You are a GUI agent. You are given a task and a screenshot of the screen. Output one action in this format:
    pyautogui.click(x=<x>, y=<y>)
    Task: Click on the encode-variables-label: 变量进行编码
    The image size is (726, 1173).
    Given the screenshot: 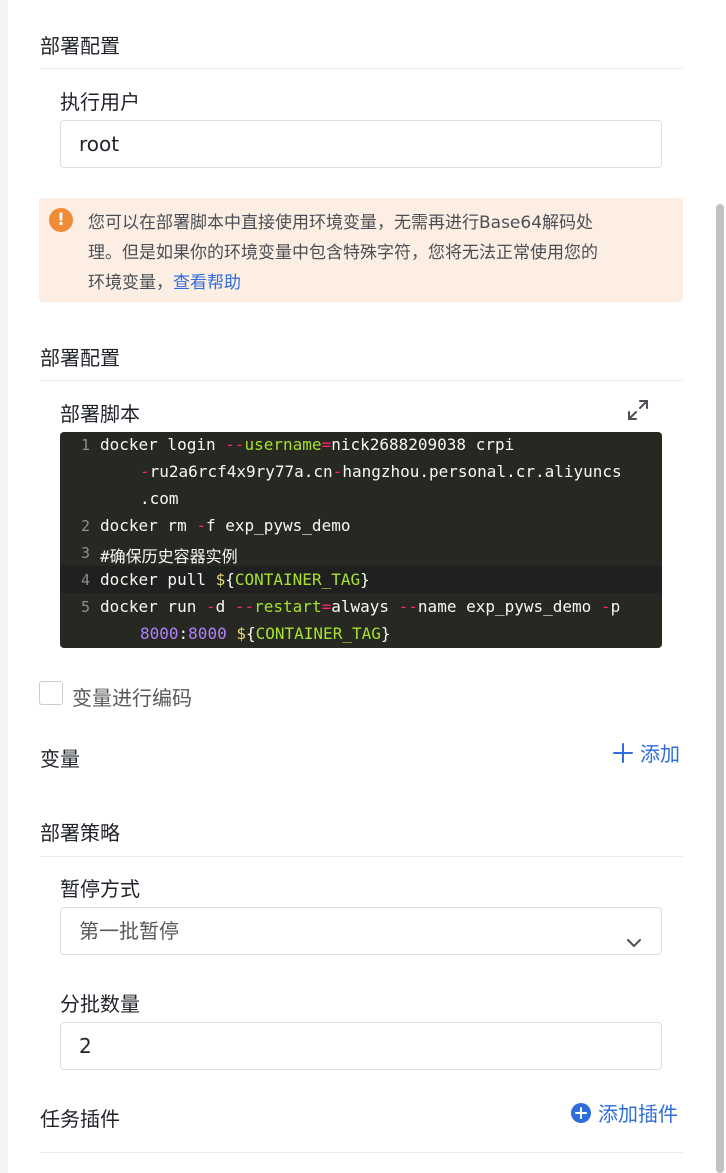 What is the action you would take?
    pyautogui.click(x=132, y=698)
    